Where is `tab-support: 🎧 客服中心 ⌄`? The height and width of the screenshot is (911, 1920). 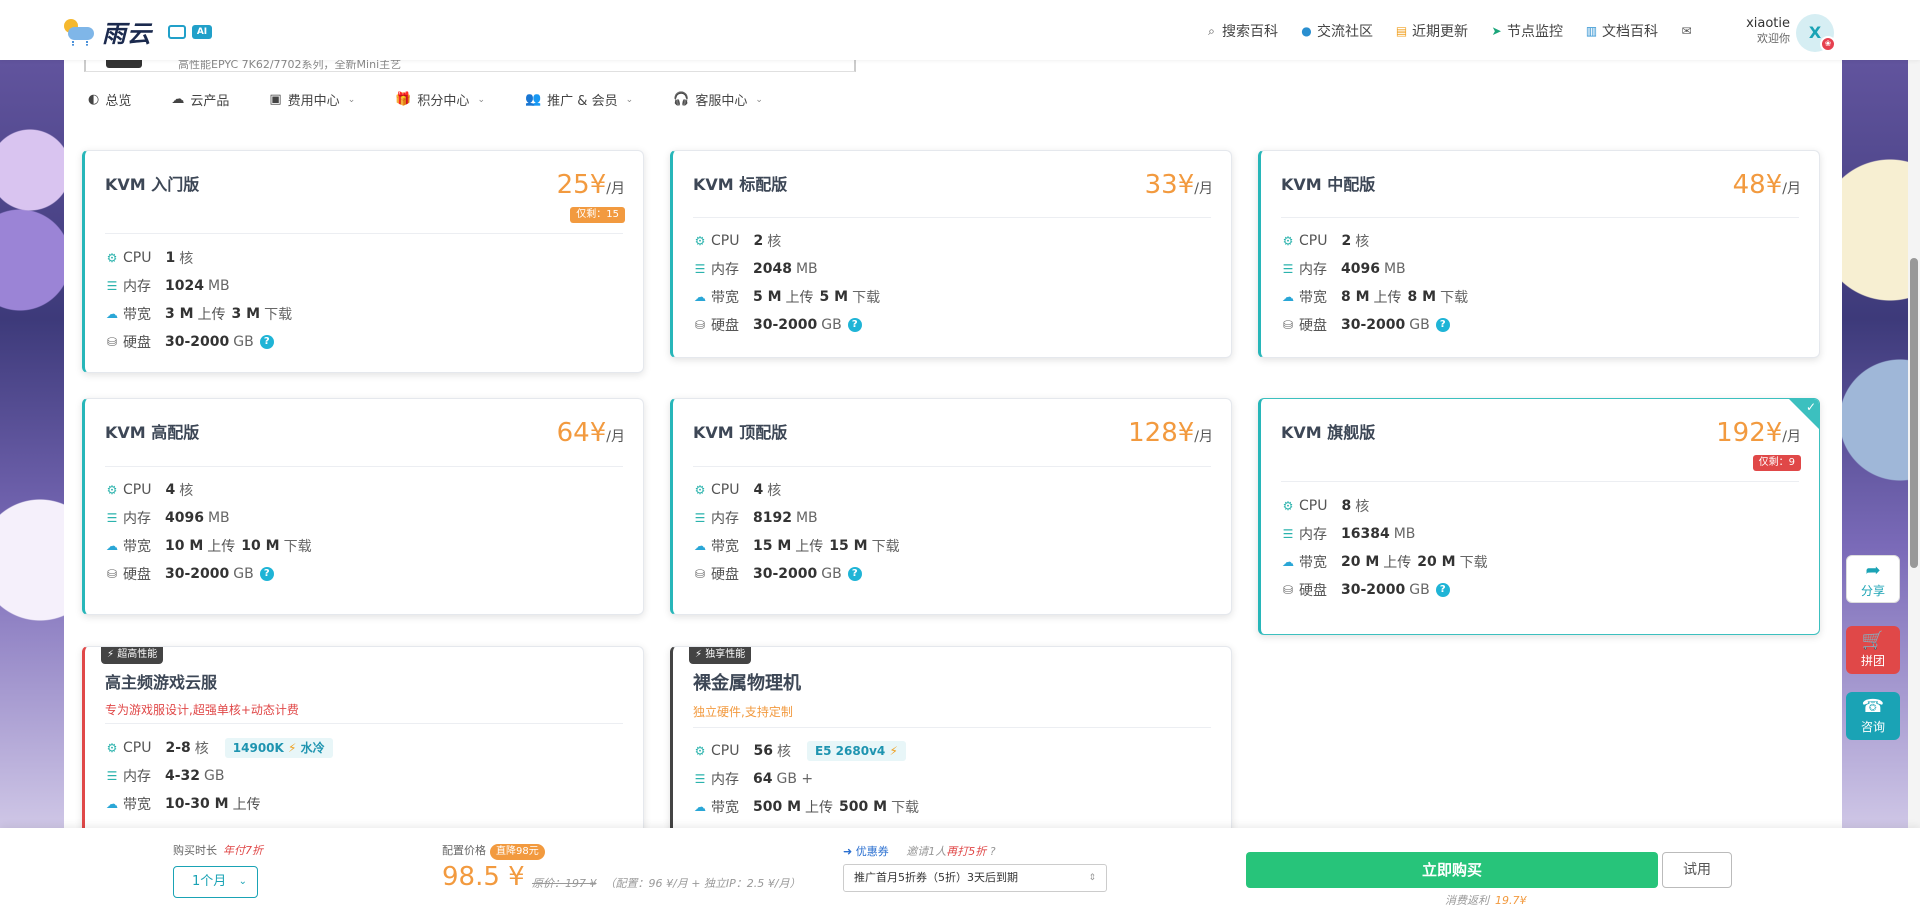
tab-support: 🎧 客服中心 ⌄ is located at coordinates (718, 99).